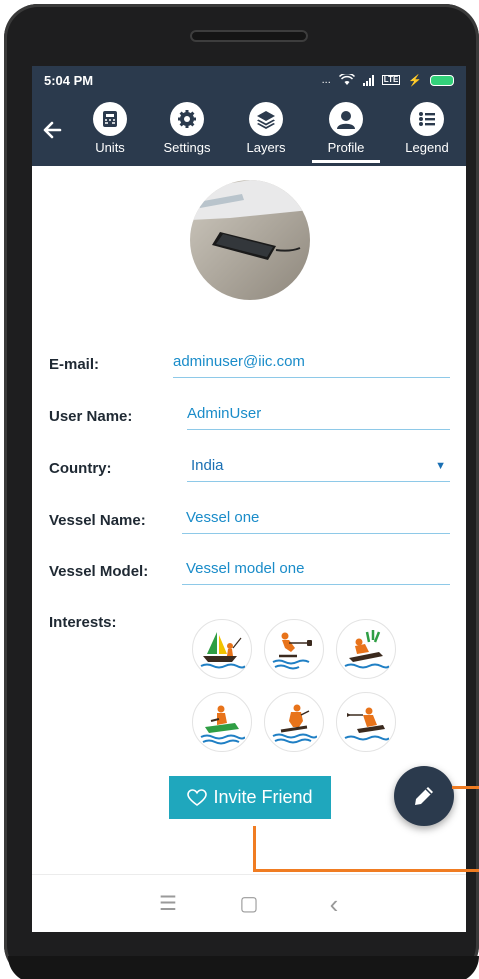  Describe the element at coordinates (442, 80) in the screenshot. I see `battery-icon` at that location.